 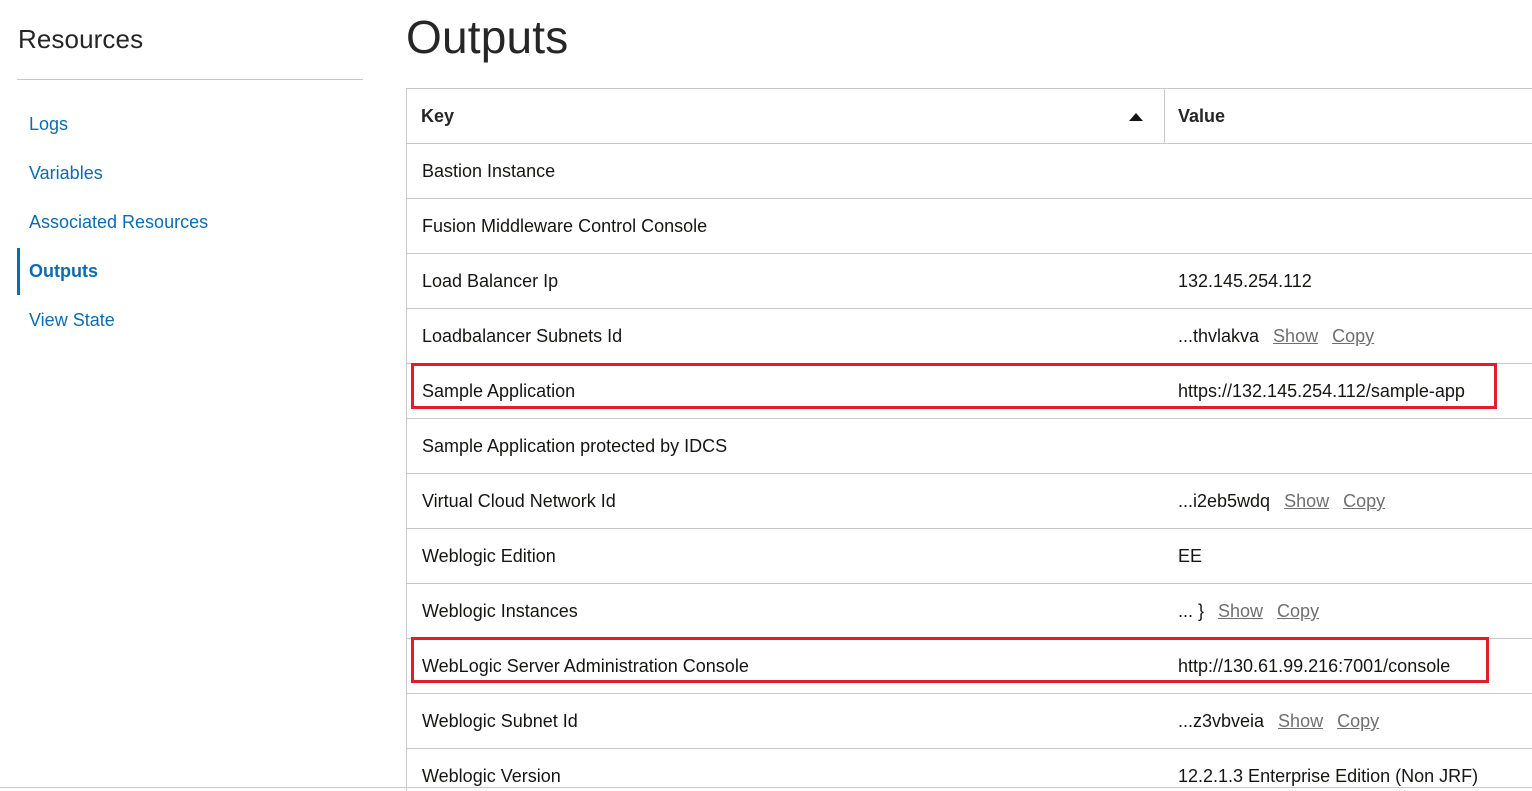 I want to click on row-value: 12.2.1.3 Enterprise Edition (Non JRF), so click(x=1328, y=770).